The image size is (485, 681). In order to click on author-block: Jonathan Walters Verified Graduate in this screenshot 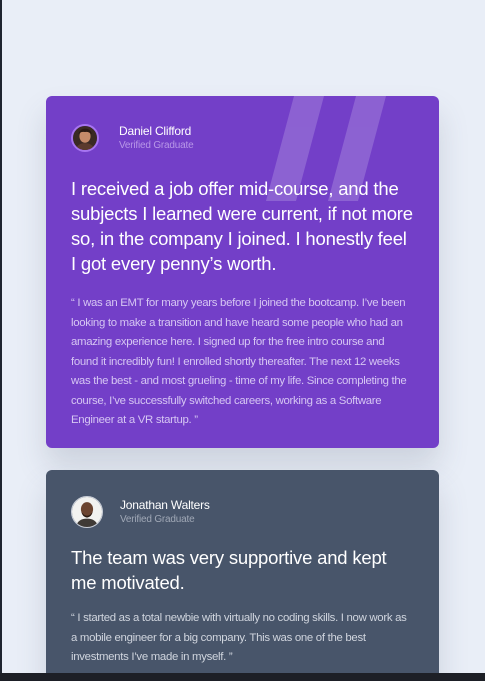, I will do `click(242, 512)`.